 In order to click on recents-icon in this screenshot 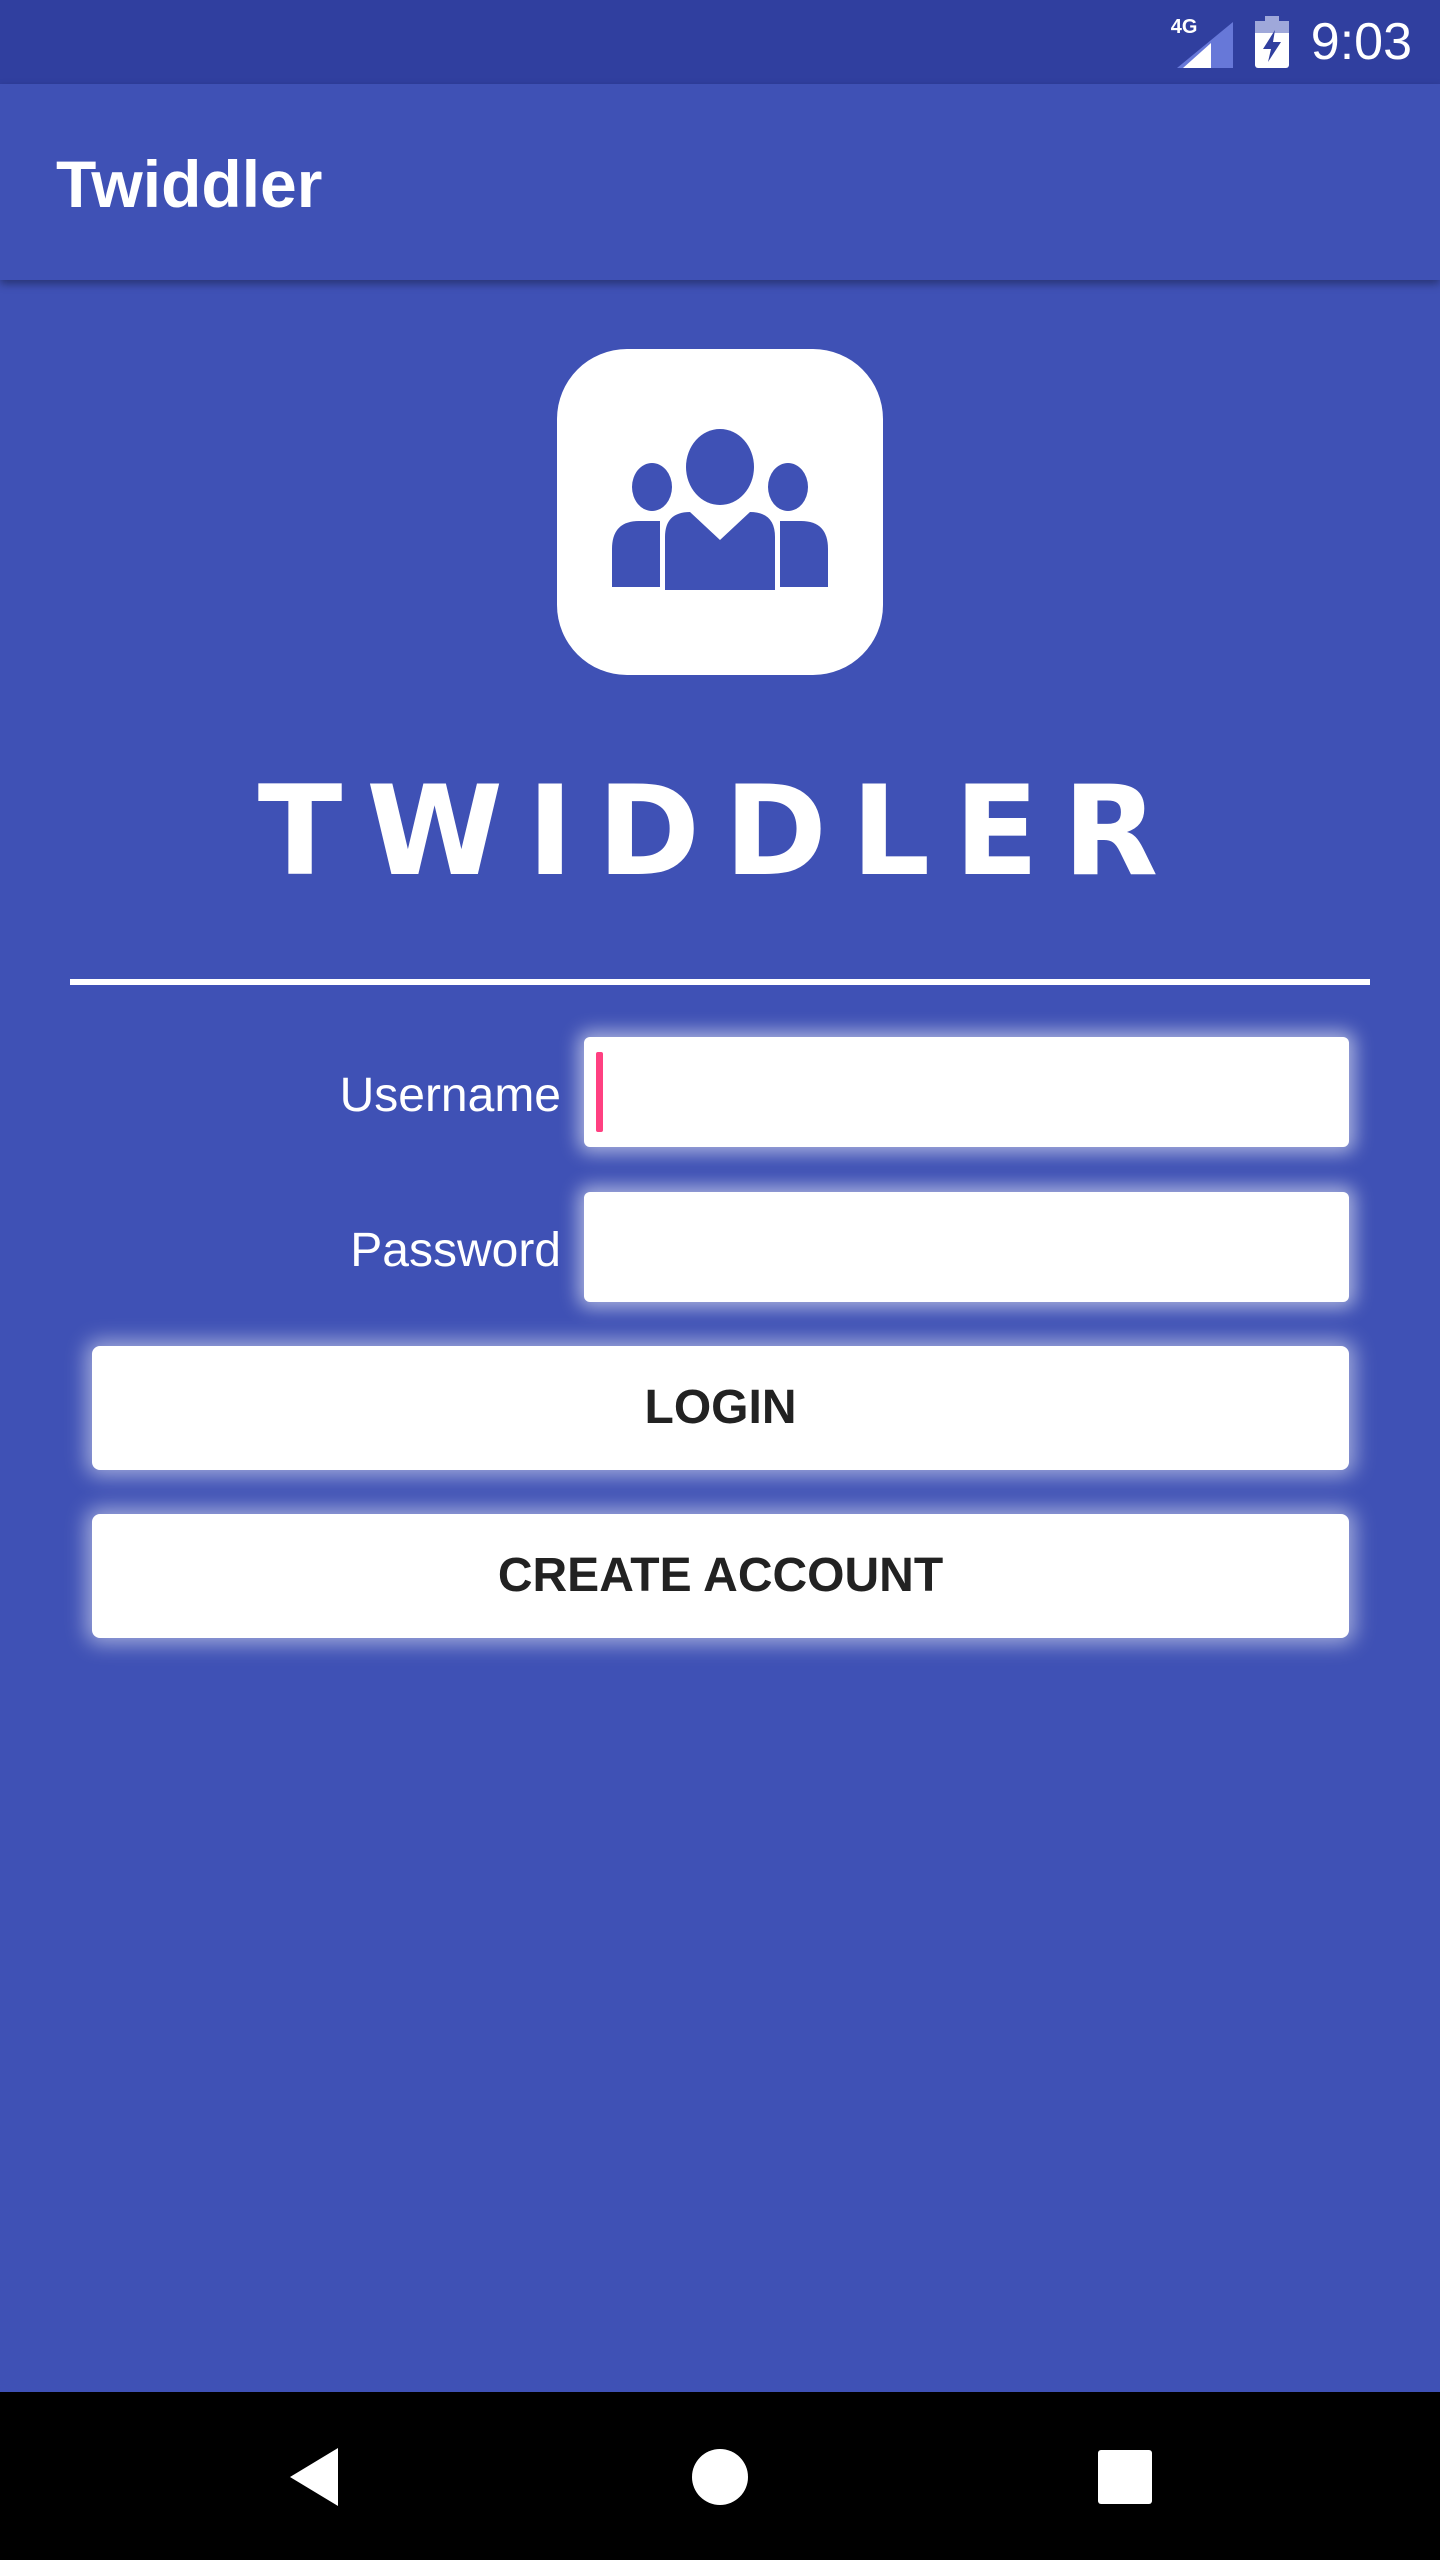, I will do `click(1125, 2477)`.